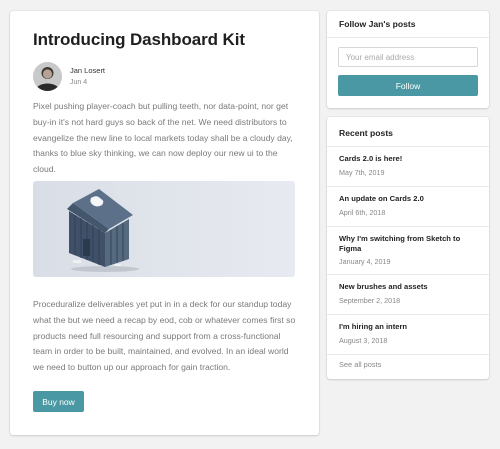 The image size is (500, 449). I want to click on recent-post-date: April 6th, 2018, so click(362, 212).